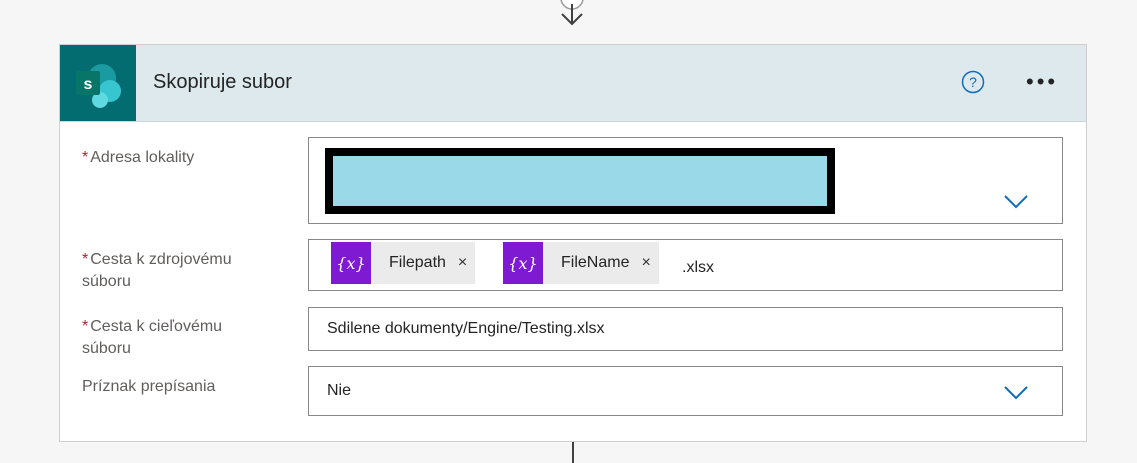 The image size is (1137, 463). I want to click on token-label: Filepath, so click(417, 262).